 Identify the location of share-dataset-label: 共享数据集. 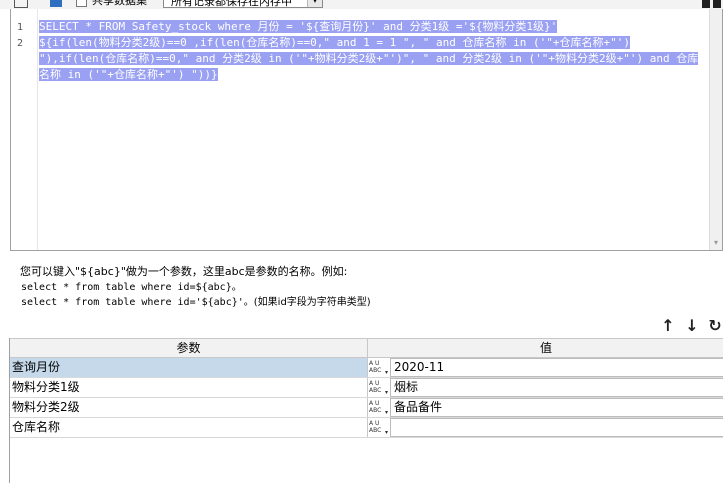
(119, 3).